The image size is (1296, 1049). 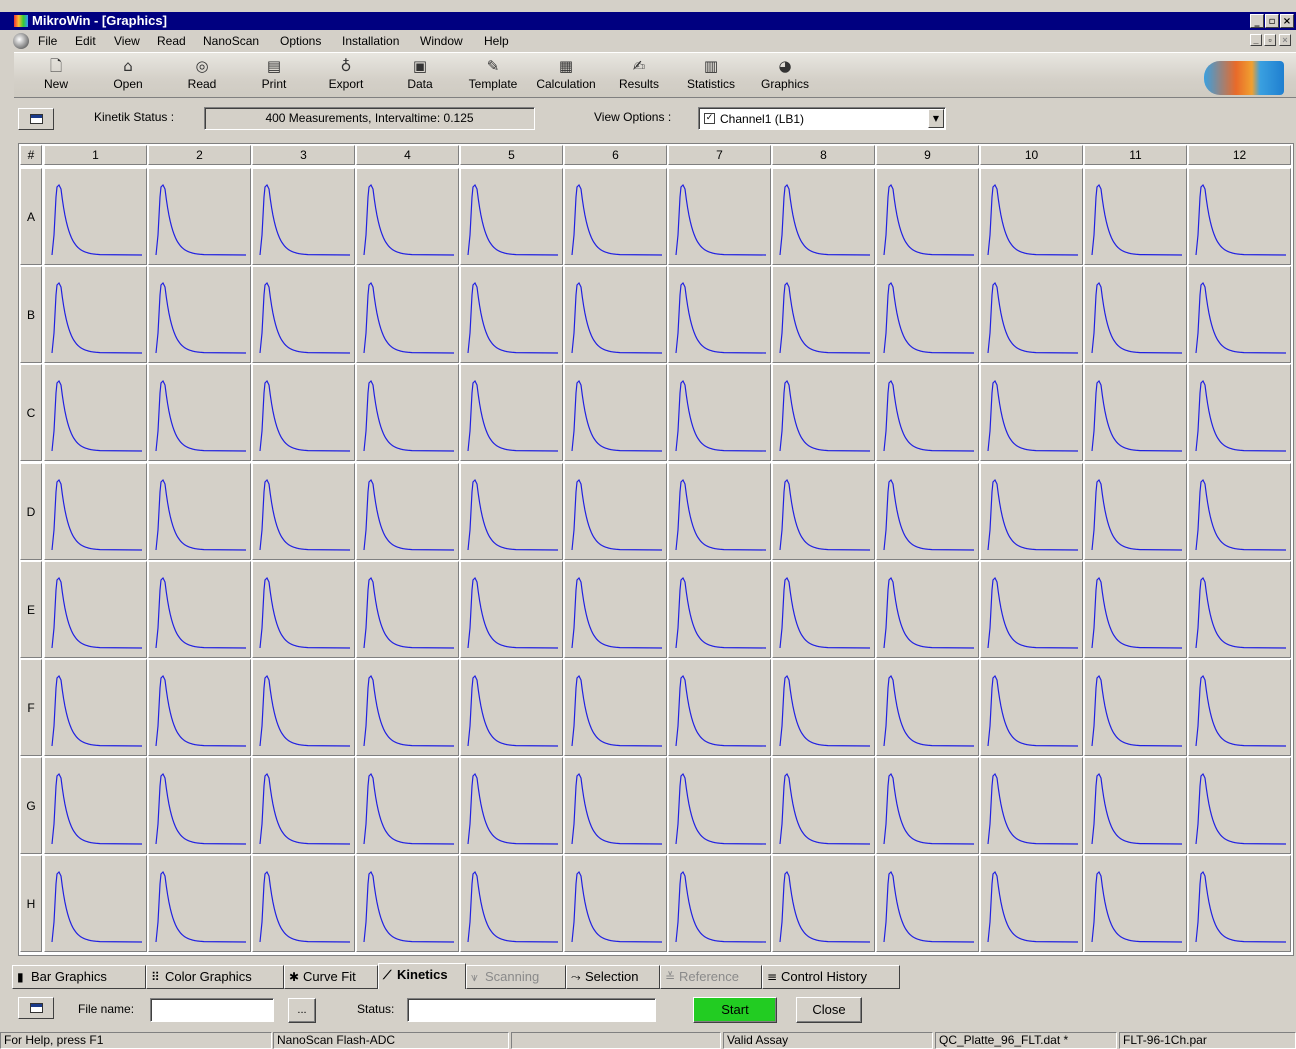 I want to click on well-D11, so click(x=1135, y=511).